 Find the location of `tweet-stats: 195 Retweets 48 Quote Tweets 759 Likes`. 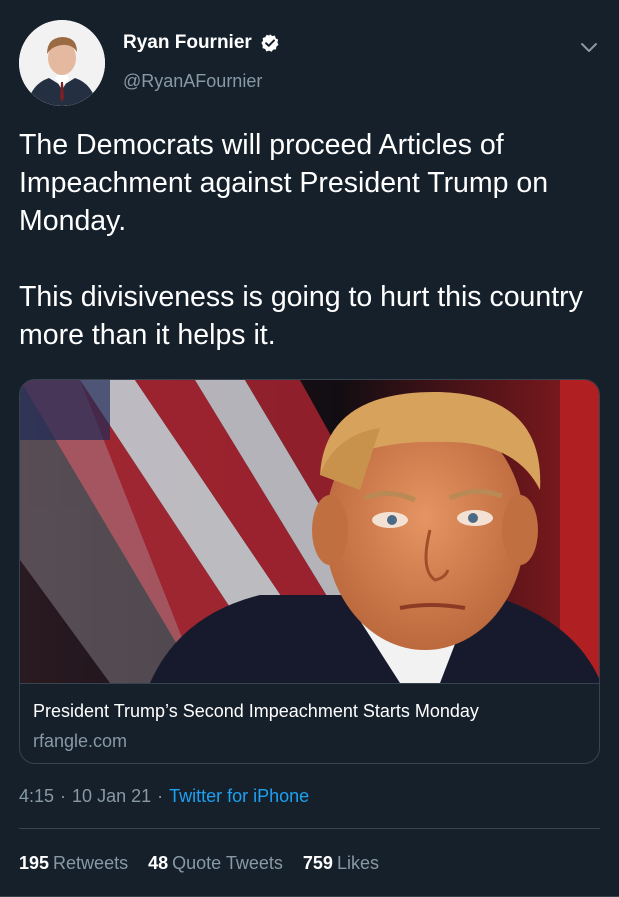

tweet-stats: 195 Retweets 48 Quote Tweets 759 Likes is located at coordinates (206, 863).